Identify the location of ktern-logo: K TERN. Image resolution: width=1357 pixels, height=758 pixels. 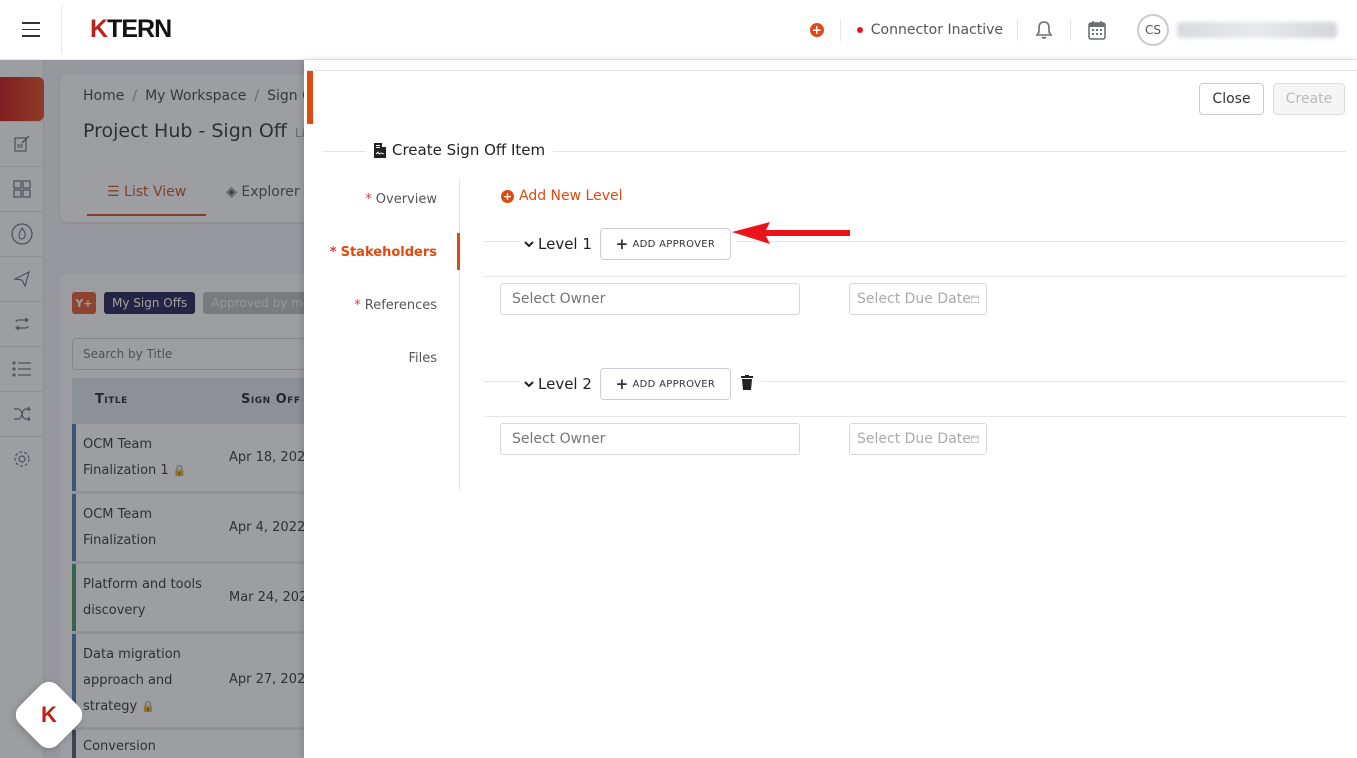
(131, 29).